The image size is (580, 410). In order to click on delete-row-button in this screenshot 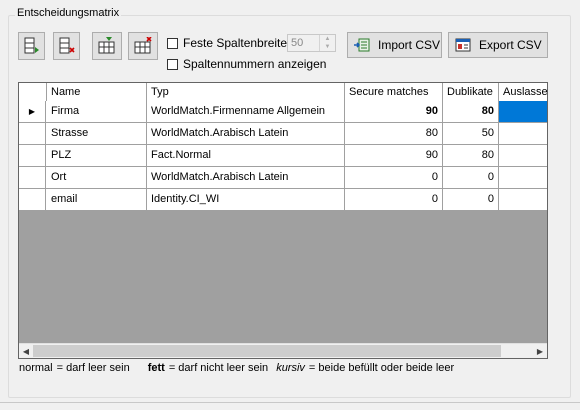, I will do `click(66, 46)`.